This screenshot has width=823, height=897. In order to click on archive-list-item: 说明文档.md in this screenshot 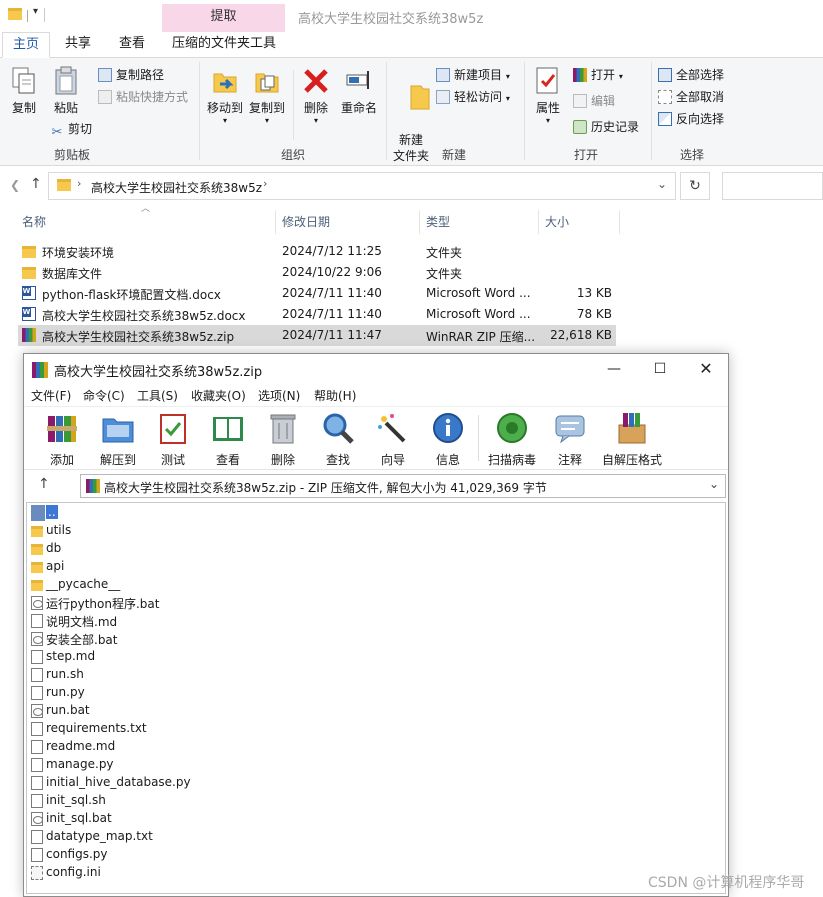, I will do `click(374, 621)`.